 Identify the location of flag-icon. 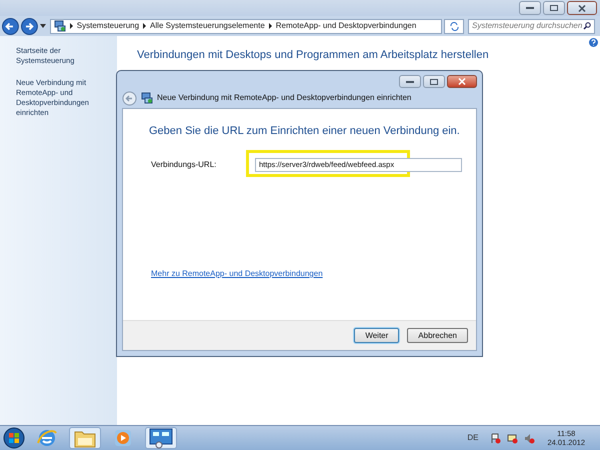
(496, 438).